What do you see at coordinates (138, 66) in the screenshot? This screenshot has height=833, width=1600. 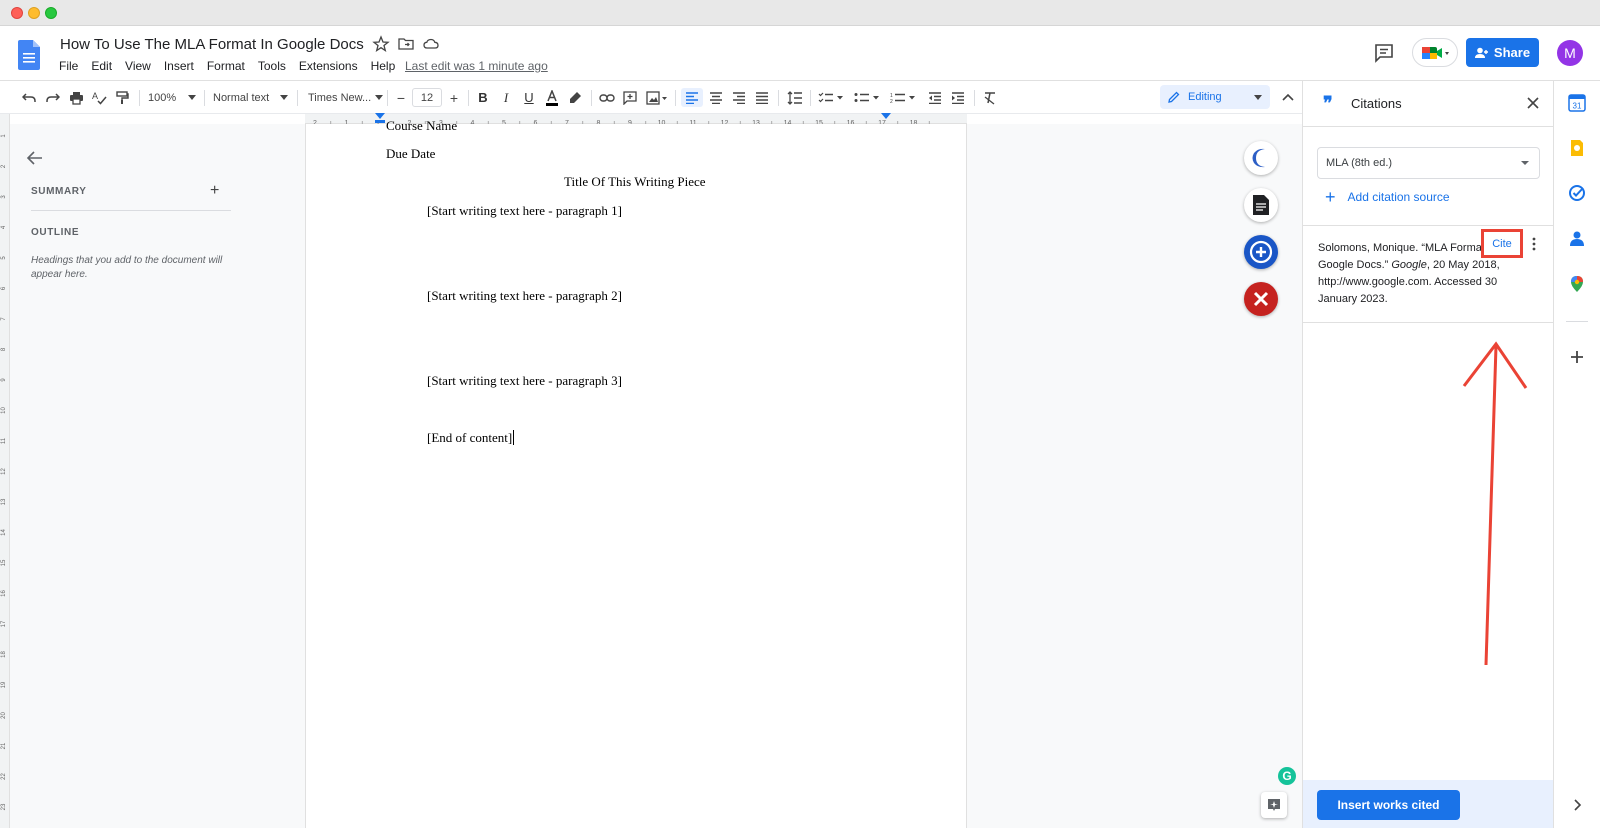 I see `menu-view: View` at bounding box center [138, 66].